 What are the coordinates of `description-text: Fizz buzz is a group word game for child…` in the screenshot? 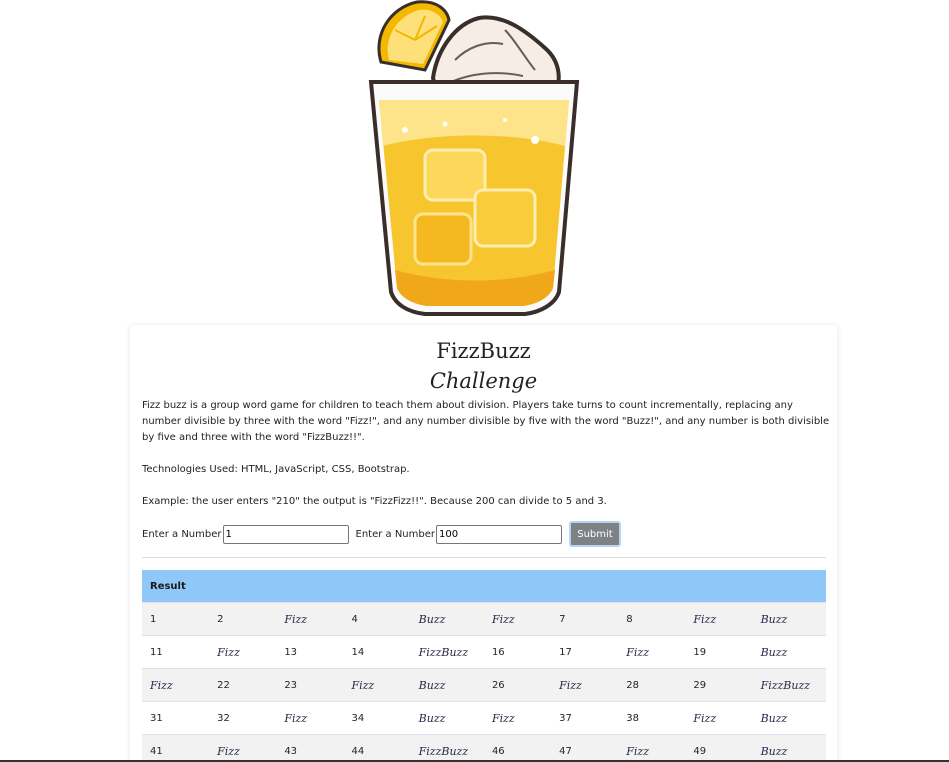 It's located at (486, 421).